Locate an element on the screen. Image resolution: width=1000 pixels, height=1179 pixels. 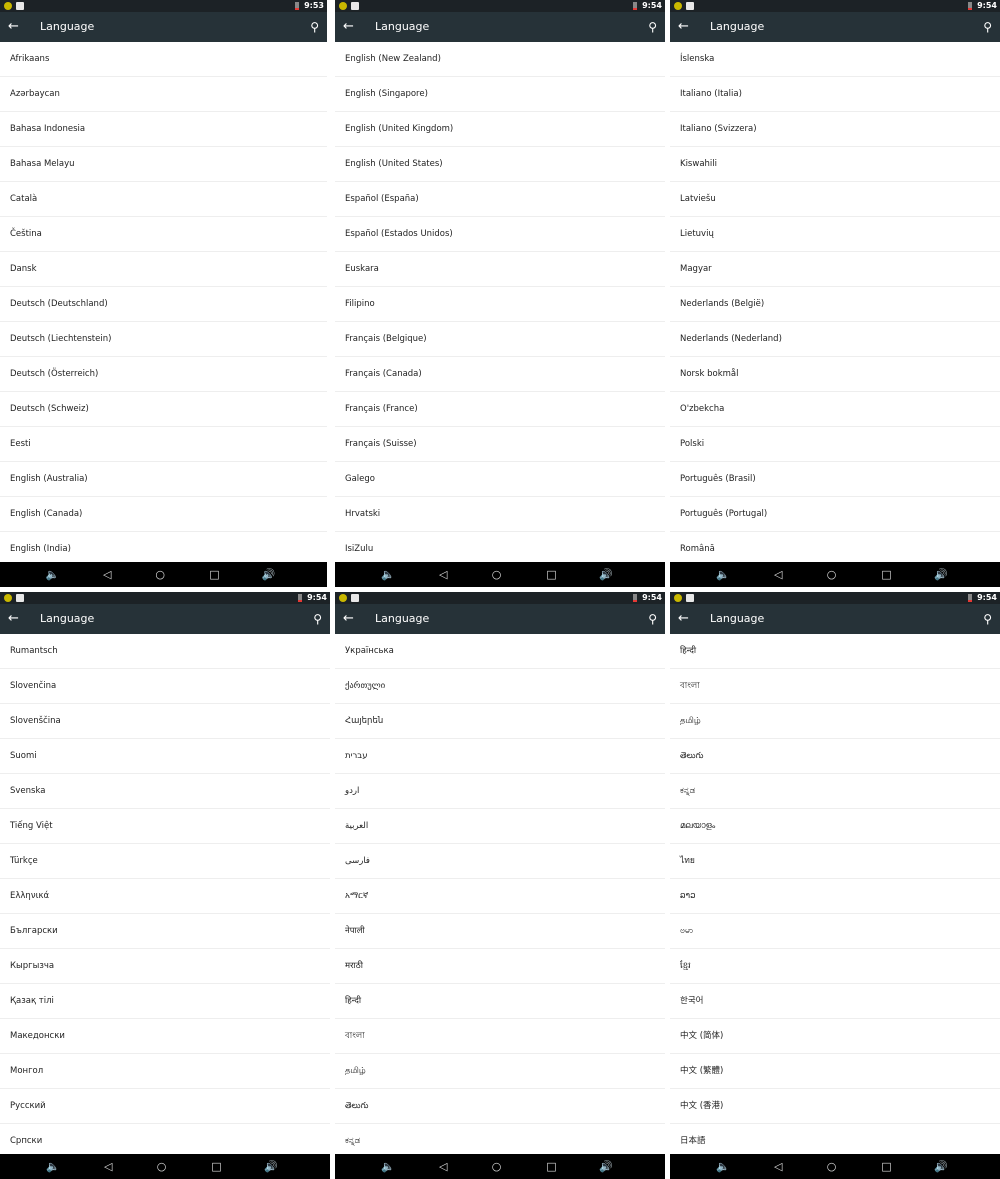
language-item: Eesti is located at coordinates (163, 444).